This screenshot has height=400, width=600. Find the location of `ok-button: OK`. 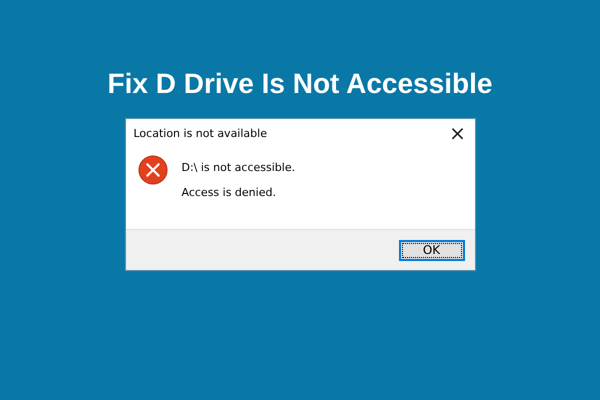

ok-button: OK is located at coordinates (431, 250).